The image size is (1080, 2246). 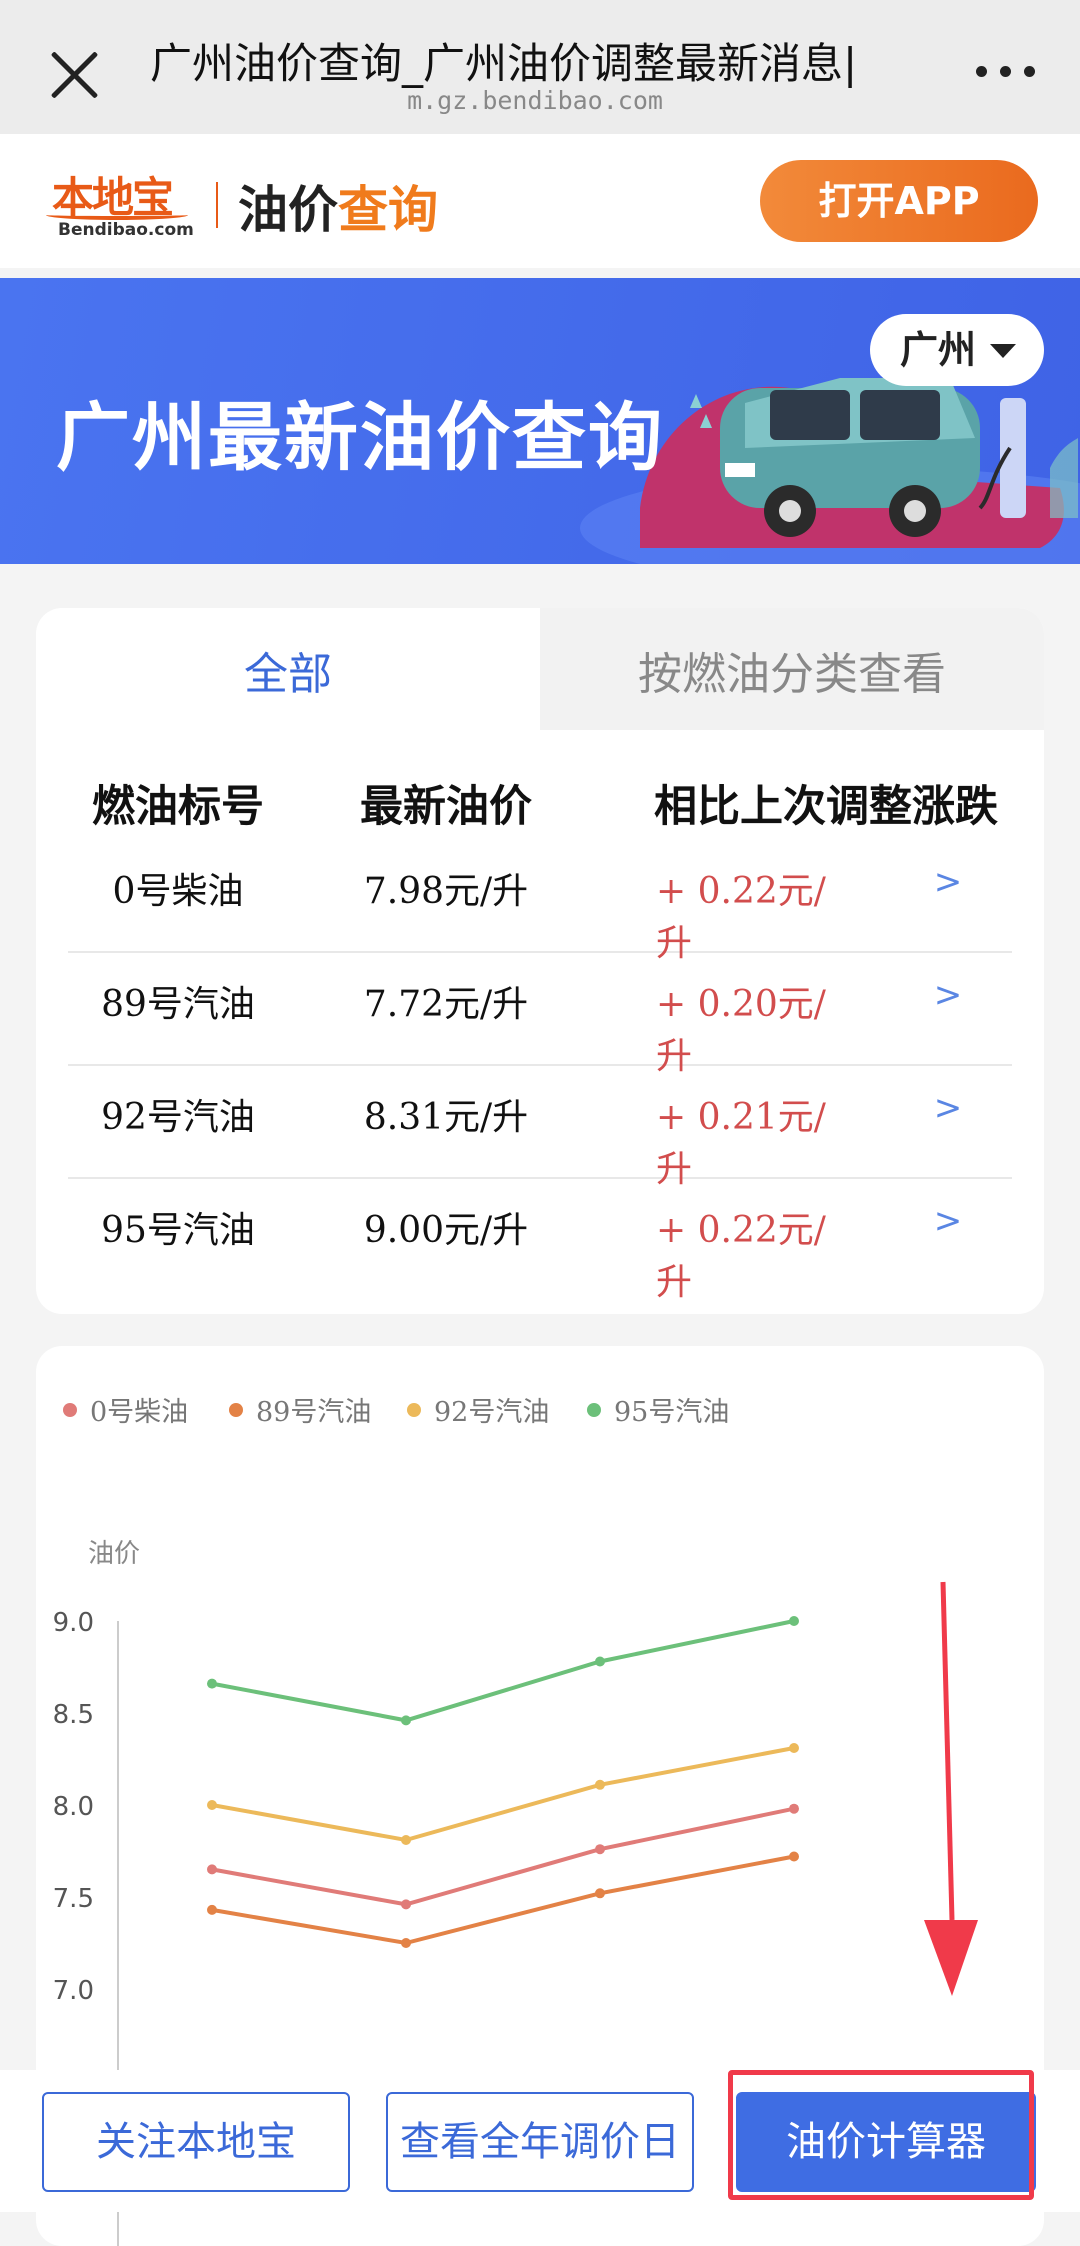 I want to click on highlight-box, so click(x=881, y=2135).